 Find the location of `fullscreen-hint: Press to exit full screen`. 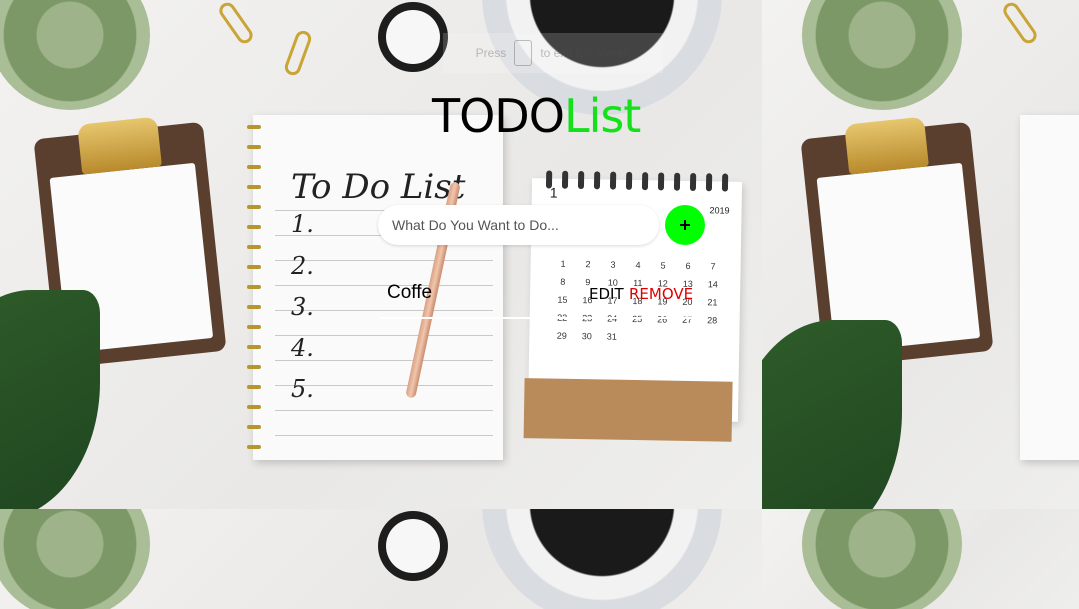

fullscreen-hint: Press to exit full screen is located at coordinates (553, 53).